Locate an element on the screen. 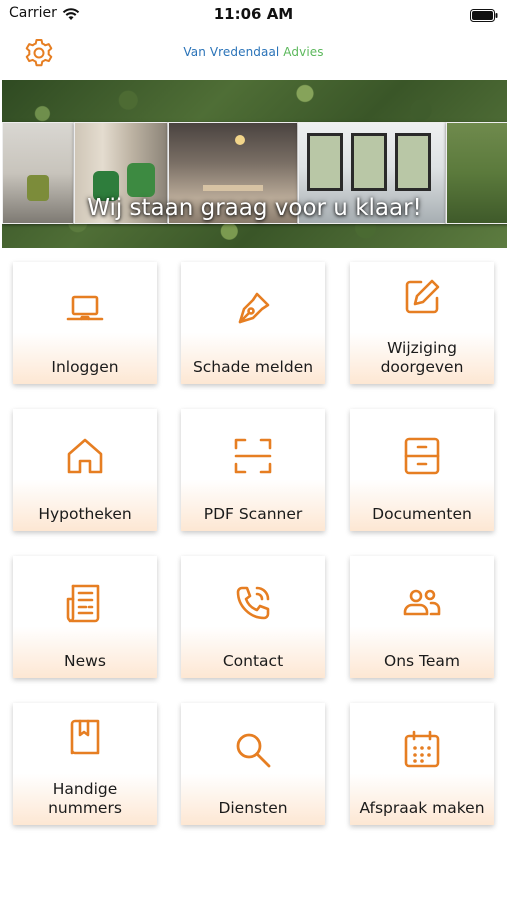  tile-label: Schade melden is located at coordinates (253, 367).